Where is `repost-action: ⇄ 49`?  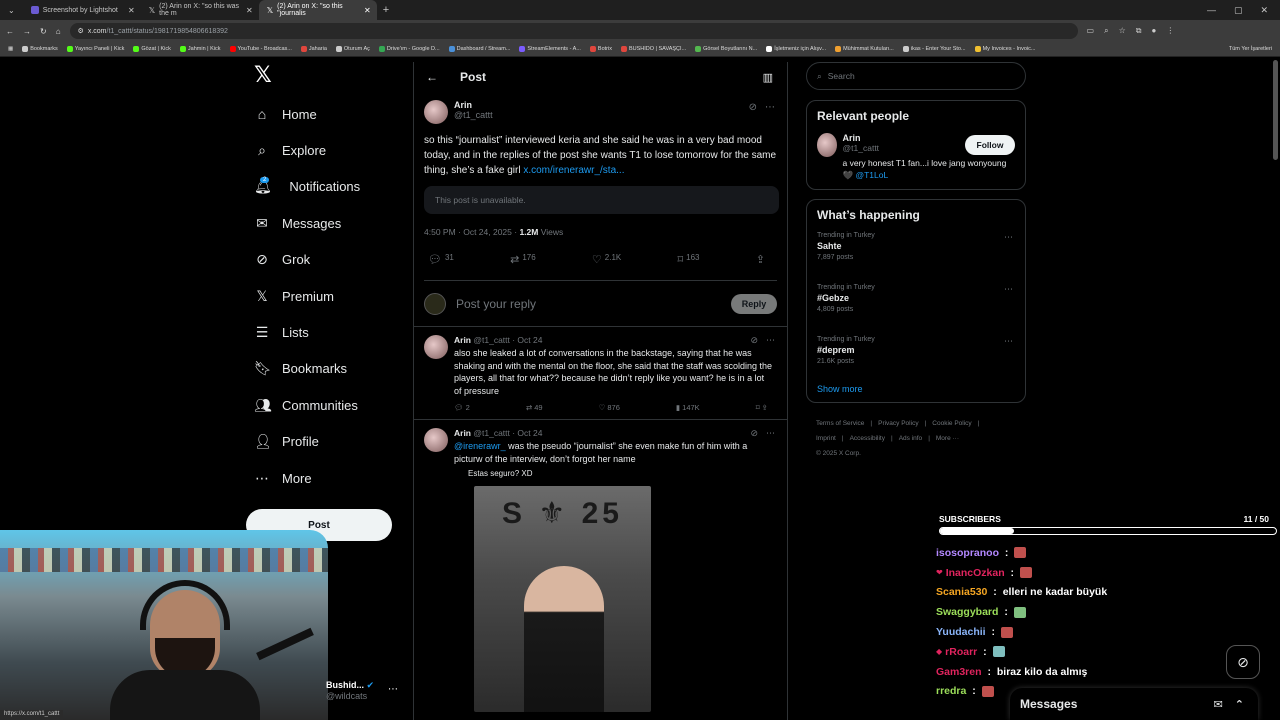
repost-action: ⇄ 49 is located at coordinates (534, 411).